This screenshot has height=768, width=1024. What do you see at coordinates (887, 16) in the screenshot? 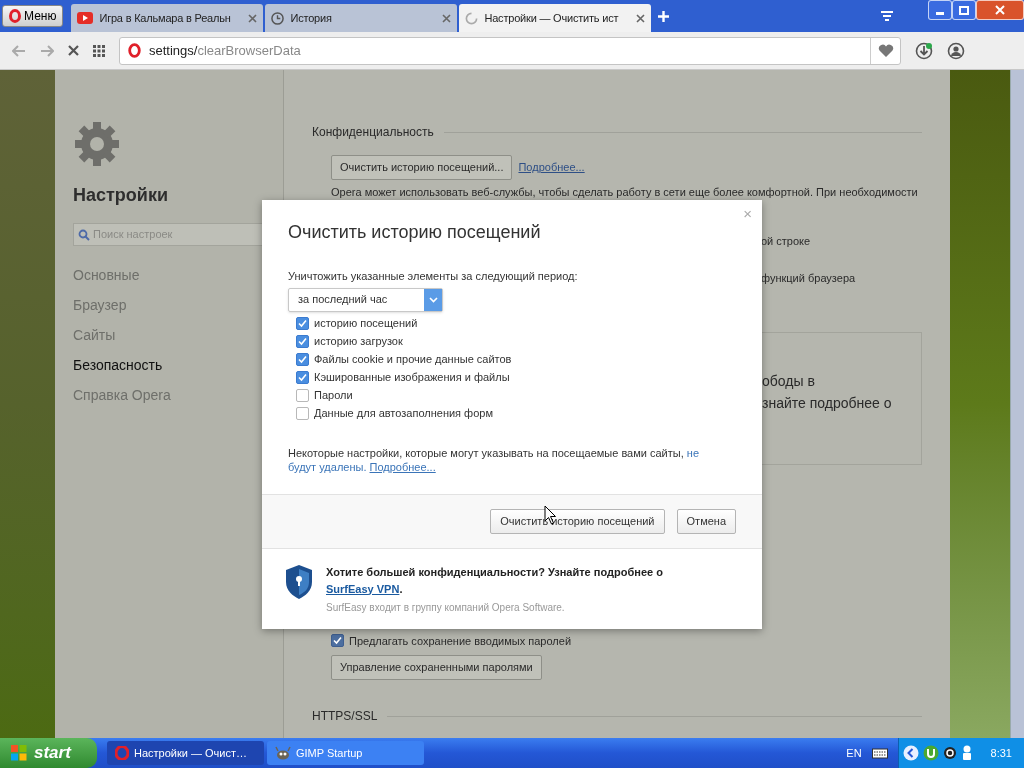
I see `menu-icon` at bounding box center [887, 16].